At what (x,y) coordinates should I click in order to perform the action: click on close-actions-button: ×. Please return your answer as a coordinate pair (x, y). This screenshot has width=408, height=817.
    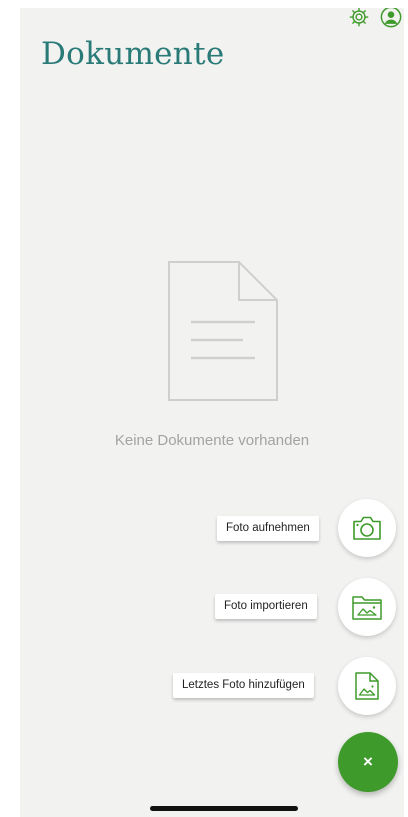
    Looking at the image, I should click on (368, 762).